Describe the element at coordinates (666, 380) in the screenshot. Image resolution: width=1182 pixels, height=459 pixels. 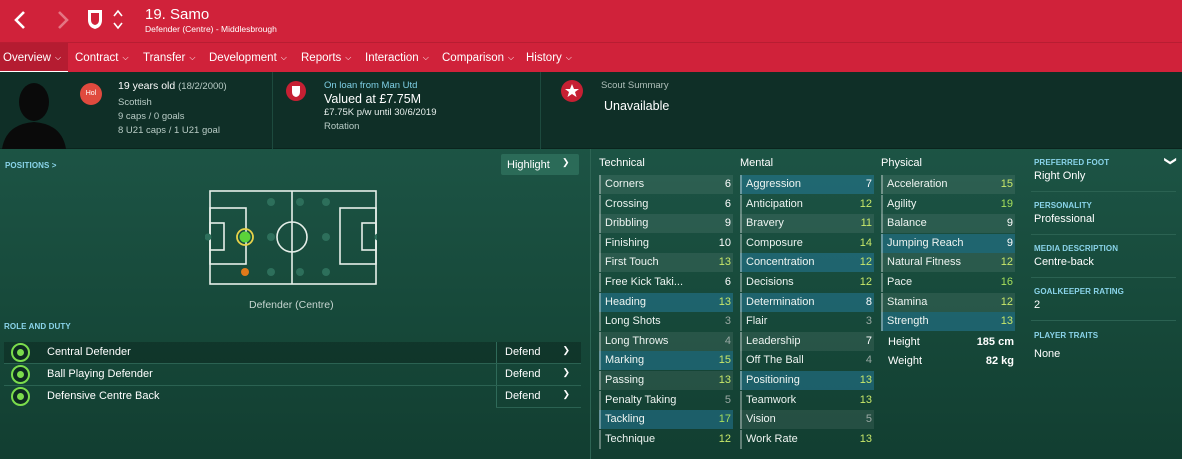
I see `attribute-row: Passing 13` at that location.